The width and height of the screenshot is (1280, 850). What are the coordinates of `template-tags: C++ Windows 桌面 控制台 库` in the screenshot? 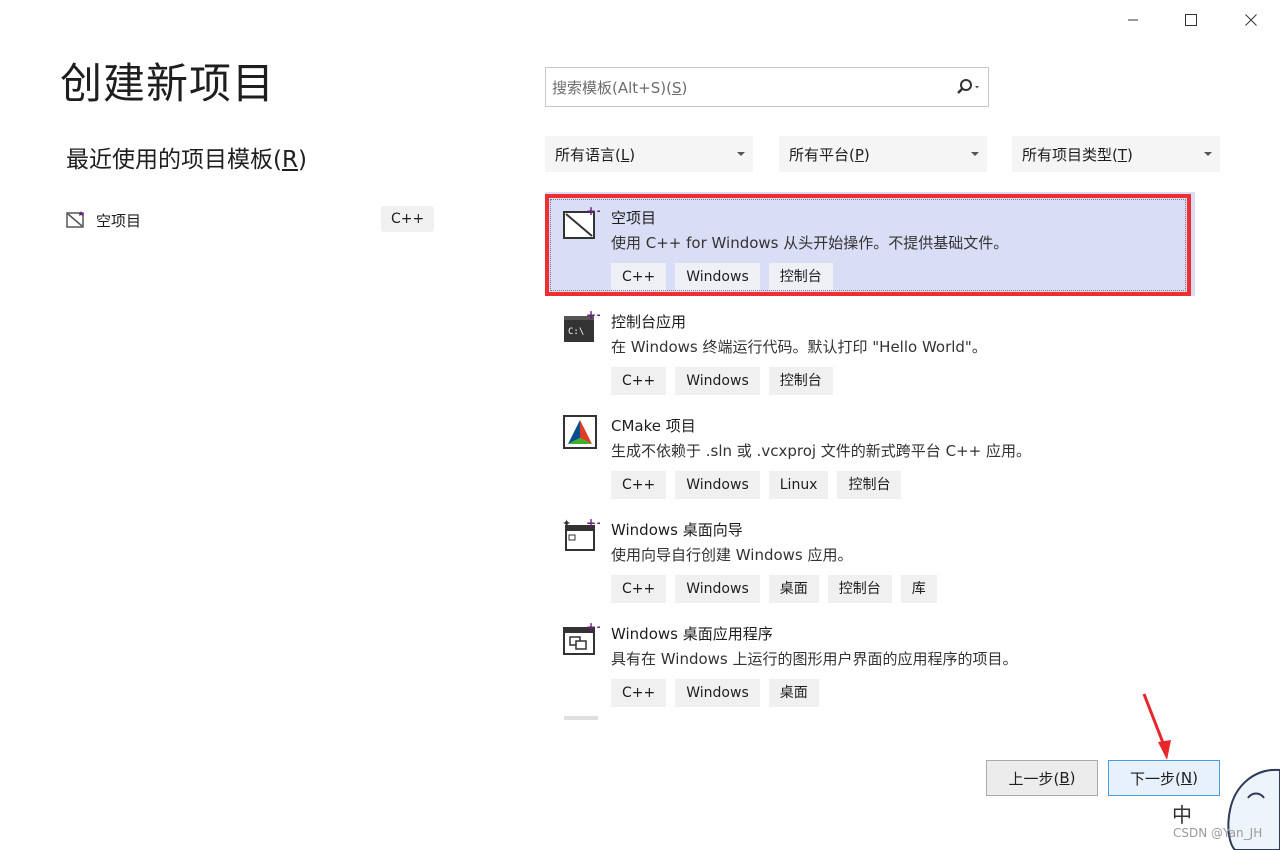 It's located at (774, 589).